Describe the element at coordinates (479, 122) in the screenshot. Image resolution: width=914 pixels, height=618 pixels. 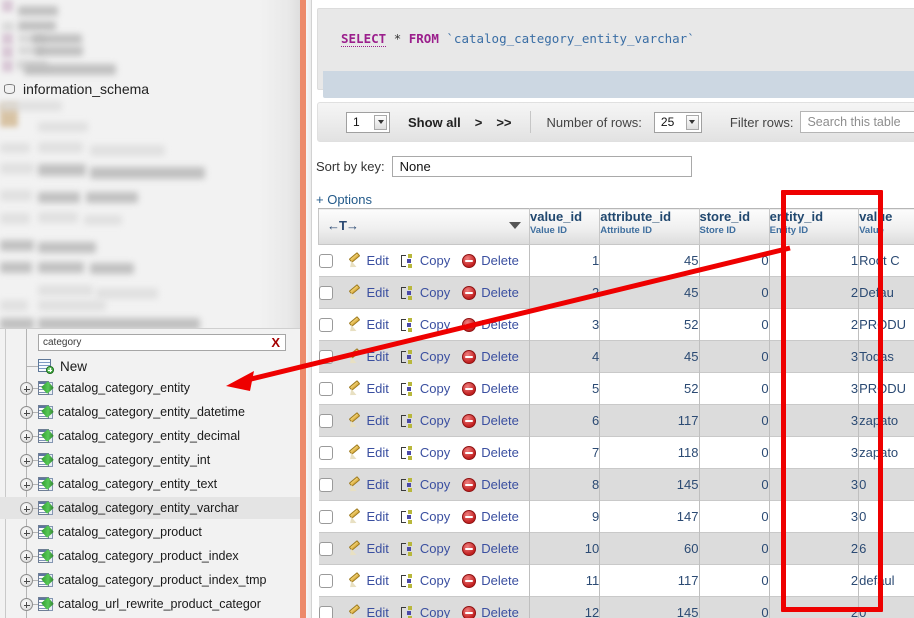
I see `next-page-button: >` at that location.